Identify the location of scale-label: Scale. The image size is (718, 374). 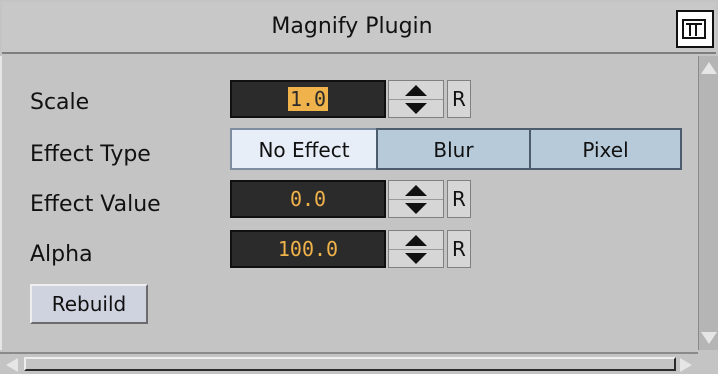
(60, 102).